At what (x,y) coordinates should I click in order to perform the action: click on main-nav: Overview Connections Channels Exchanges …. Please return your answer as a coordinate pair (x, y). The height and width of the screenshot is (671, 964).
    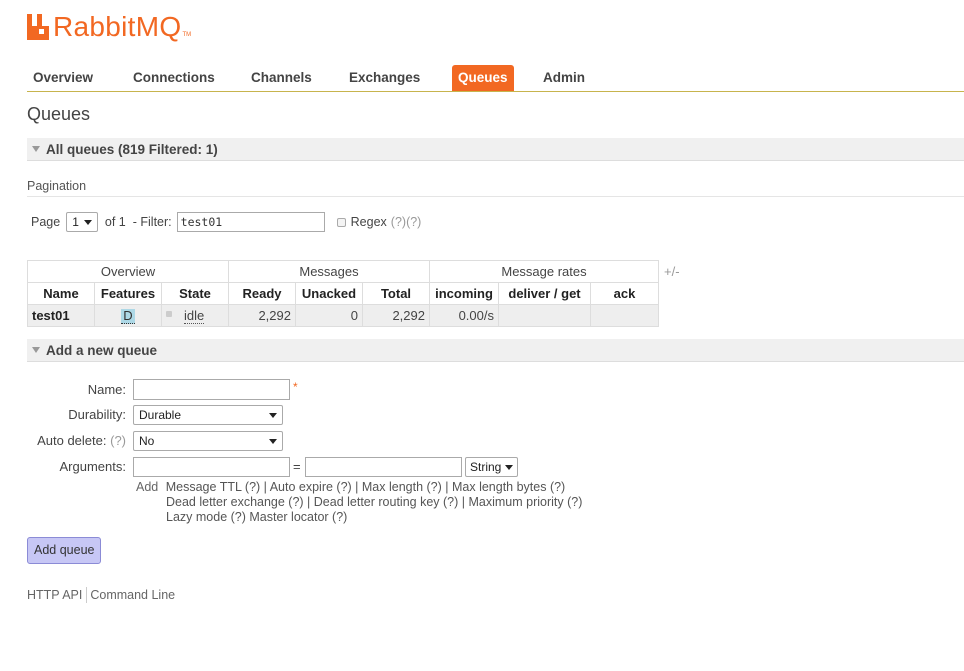
    Looking at the image, I should click on (495, 78).